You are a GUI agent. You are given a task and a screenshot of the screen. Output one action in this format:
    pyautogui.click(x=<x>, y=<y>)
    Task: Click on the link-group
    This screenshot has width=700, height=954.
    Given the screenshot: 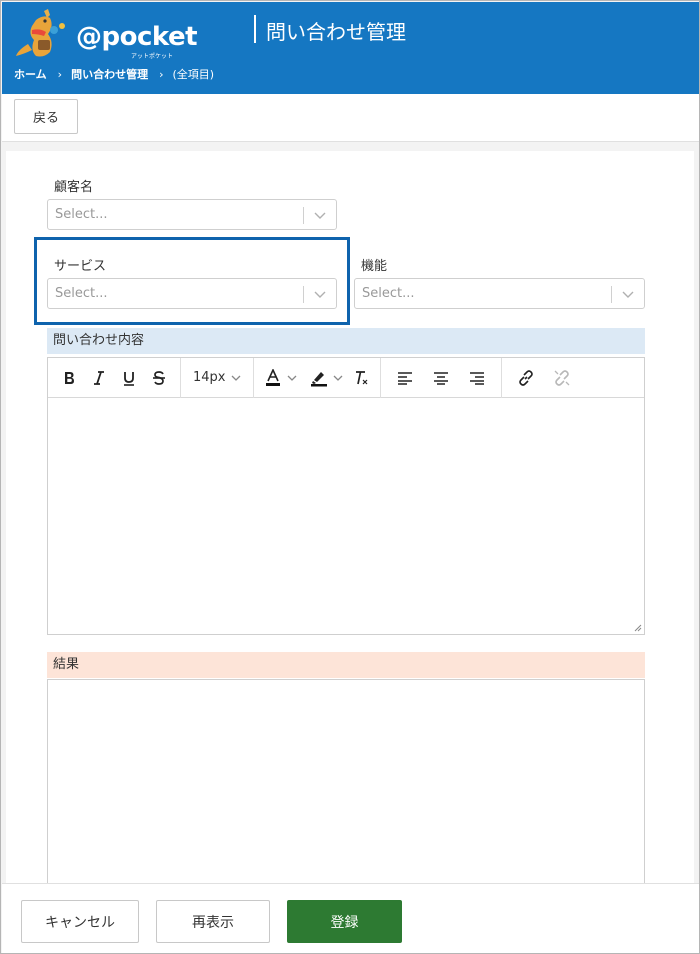 What is the action you would take?
    pyautogui.click(x=544, y=378)
    